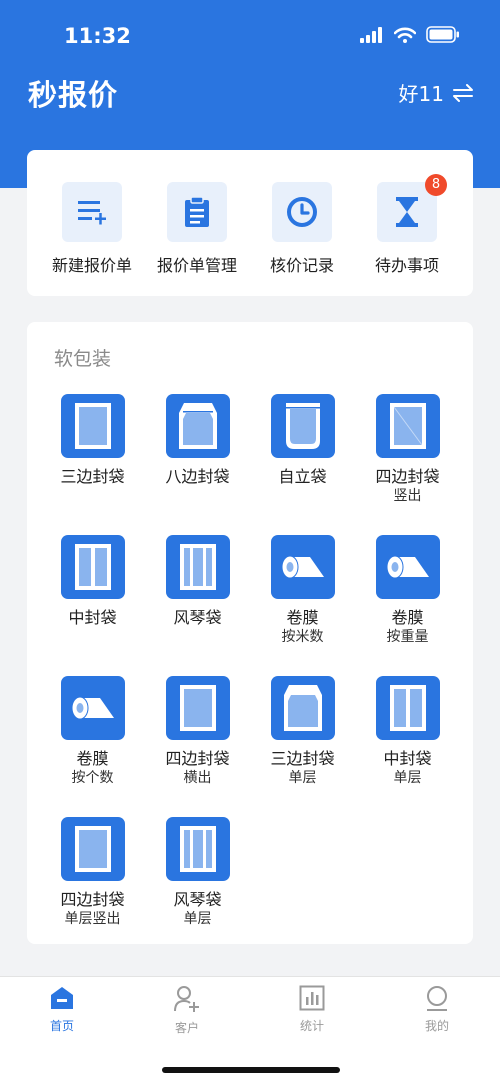  I want to click on add-user-icon, so click(186, 999).